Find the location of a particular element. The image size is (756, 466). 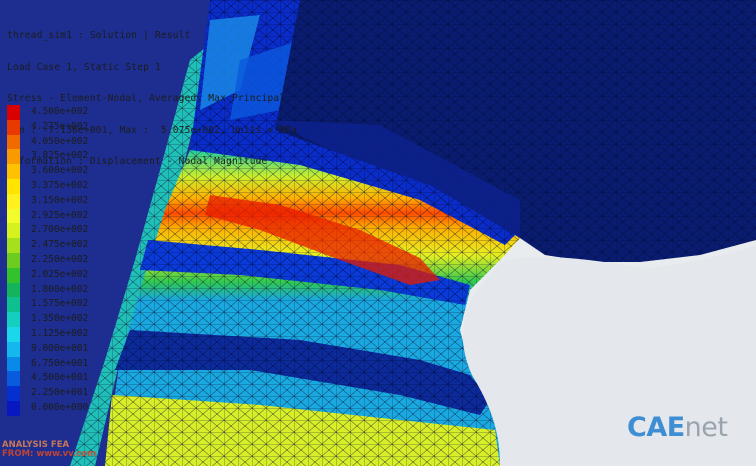

legend-label: 4.500e+002 is located at coordinates (60, 111).